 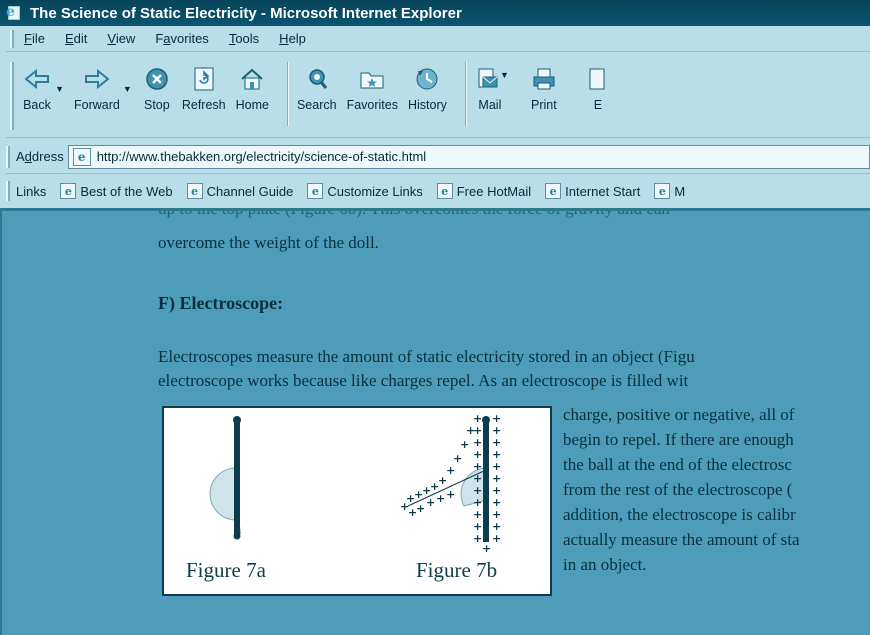 What do you see at coordinates (598, 105) in the screenshot?
I see `edit-label: E` at bounding box center [598, 105].